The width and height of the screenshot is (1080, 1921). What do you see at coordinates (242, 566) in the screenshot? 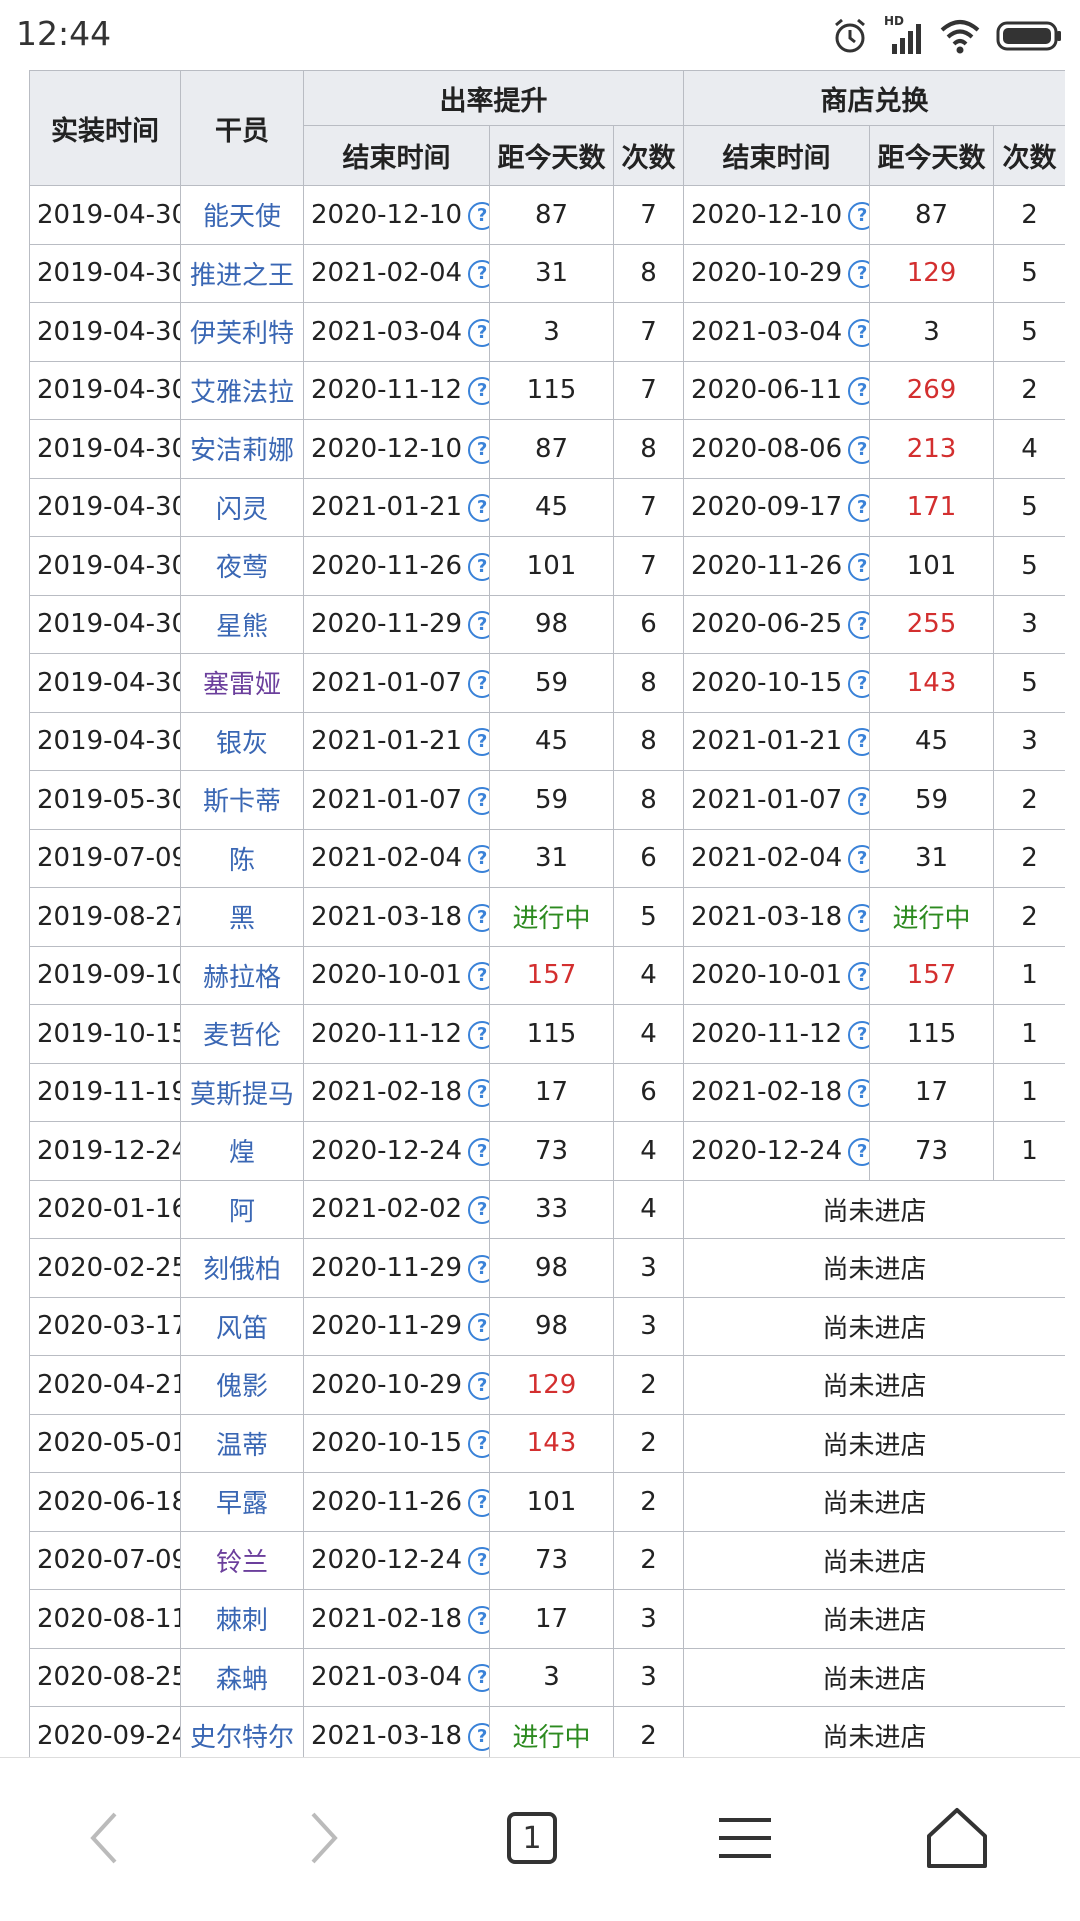
I see `operator-name-link: 夜莺` at bounding box center [242, 566].